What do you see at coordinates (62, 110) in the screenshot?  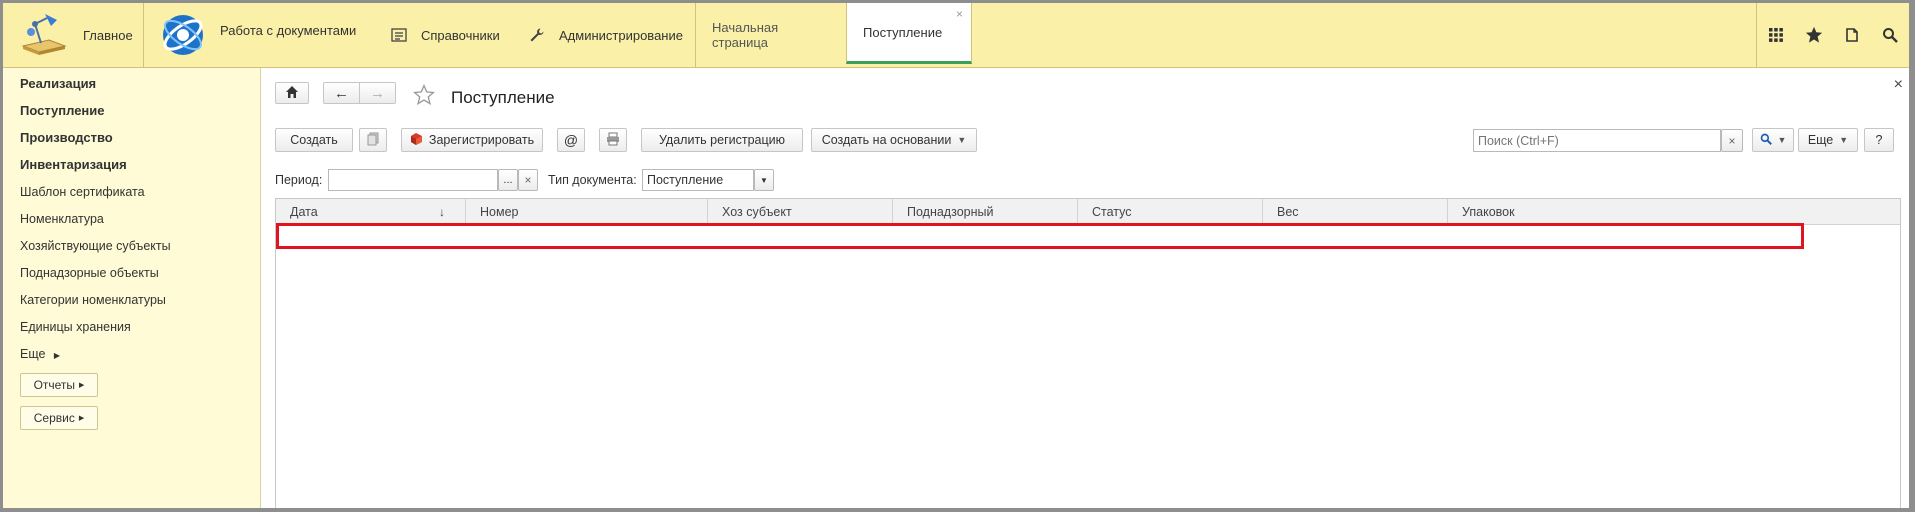 I see `sidebar-item-receipt: Поступление` at bounding box center [62, 110].